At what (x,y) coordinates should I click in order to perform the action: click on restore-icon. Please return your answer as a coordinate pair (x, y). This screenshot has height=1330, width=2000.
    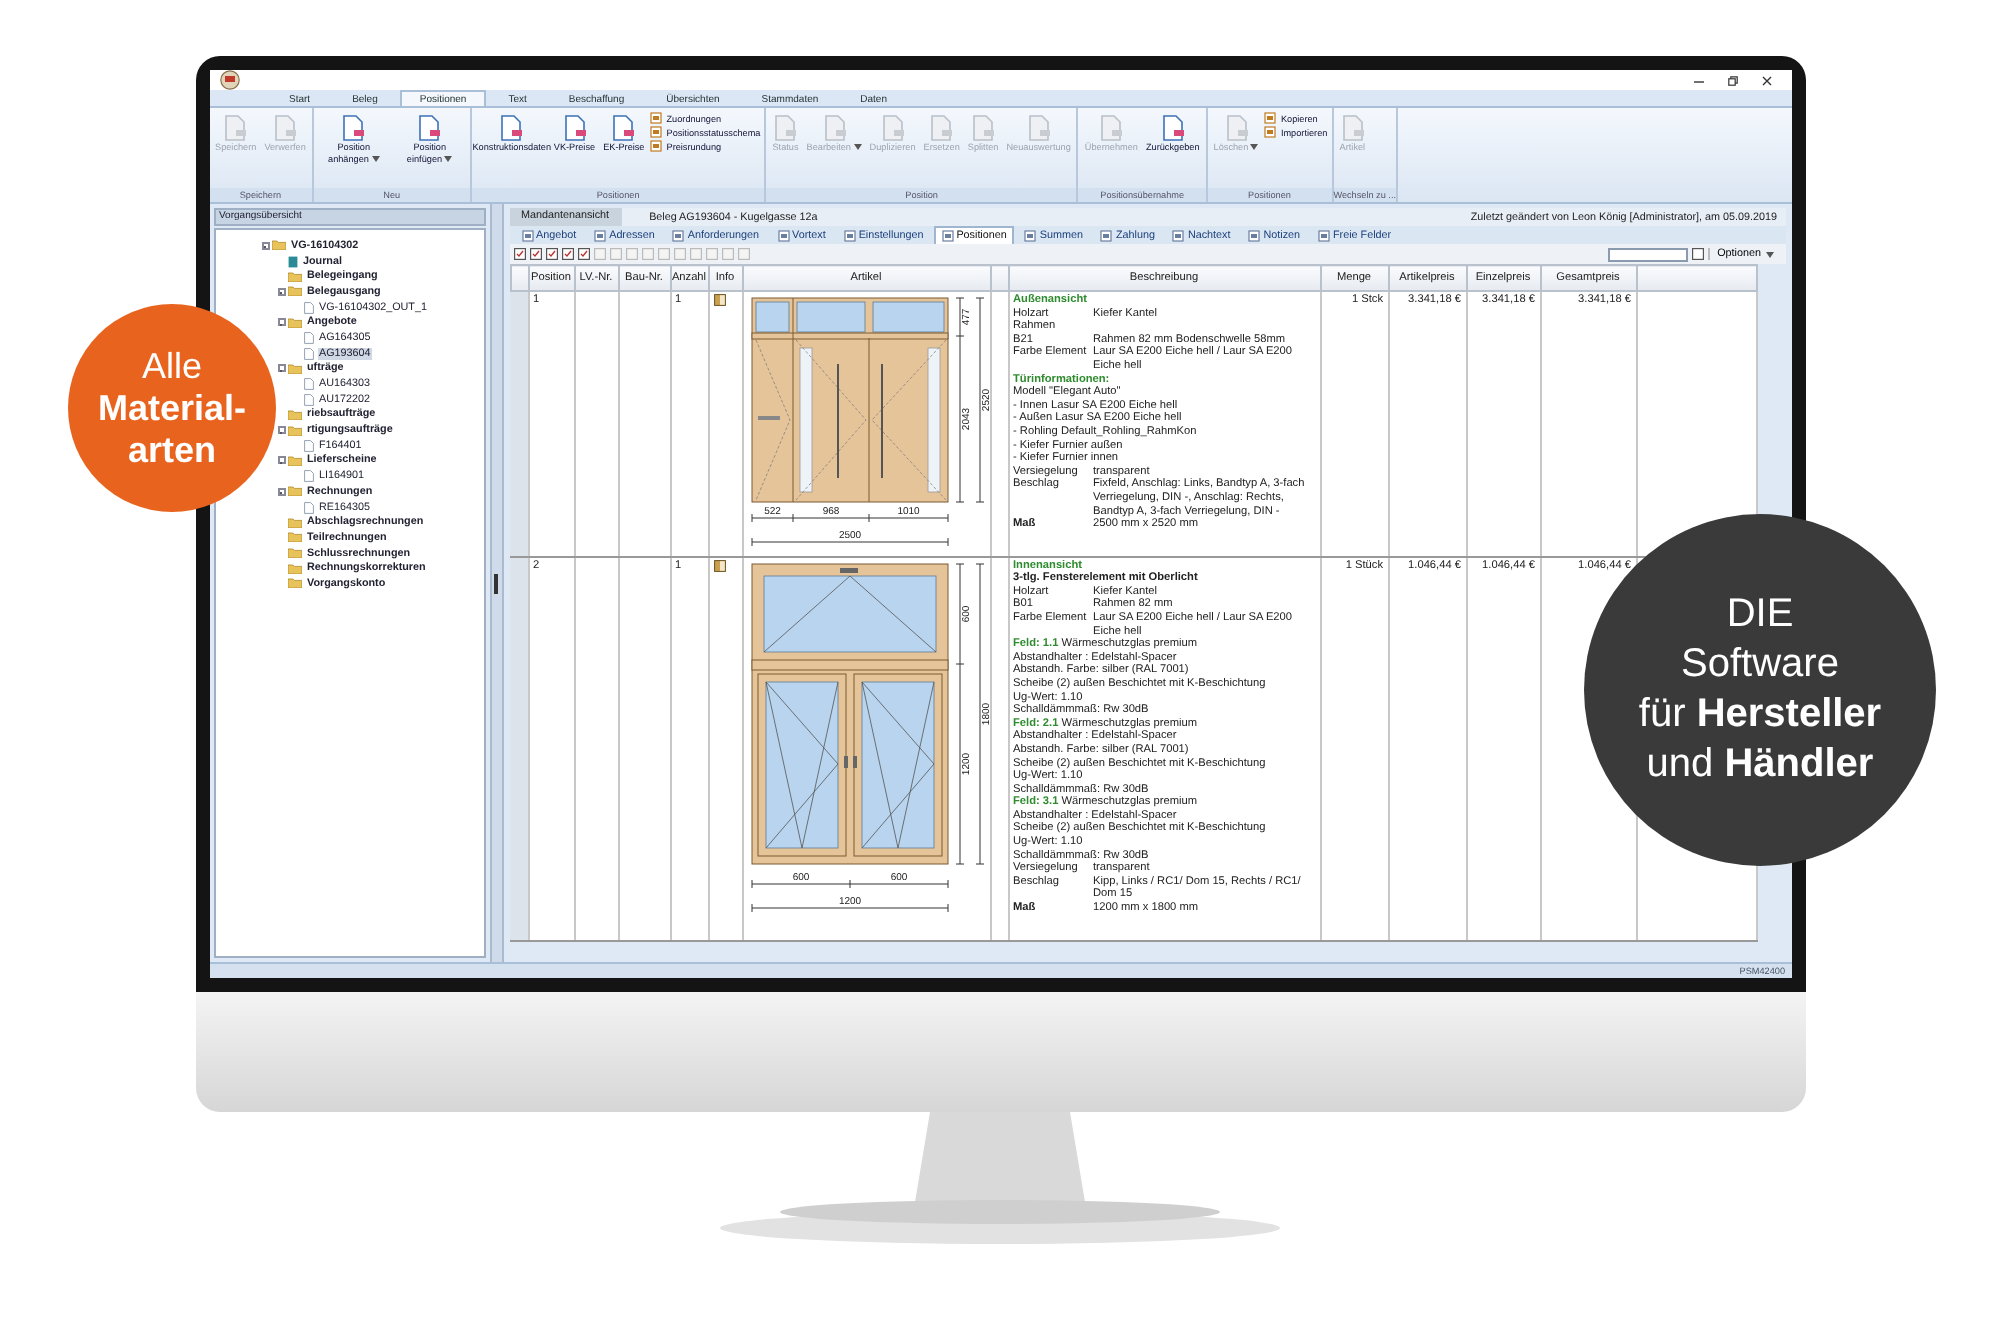
    Looking at the image, I should click on (1732, 80).